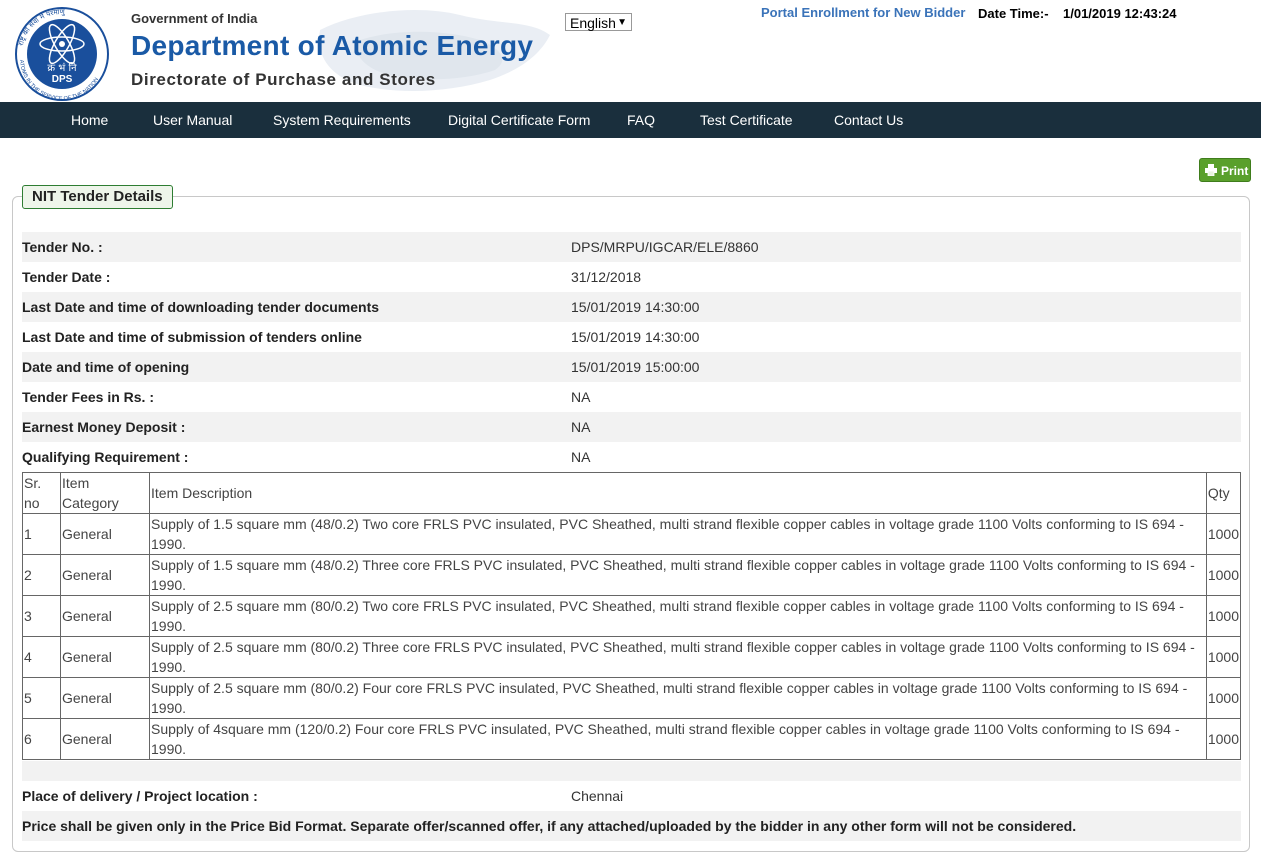 The height and width of the screenshot is (864, 1261). What do you see at coordinates (62, 79) in the screenshot?
I see `svg-text: DPS` at bounding box center [62, 79].